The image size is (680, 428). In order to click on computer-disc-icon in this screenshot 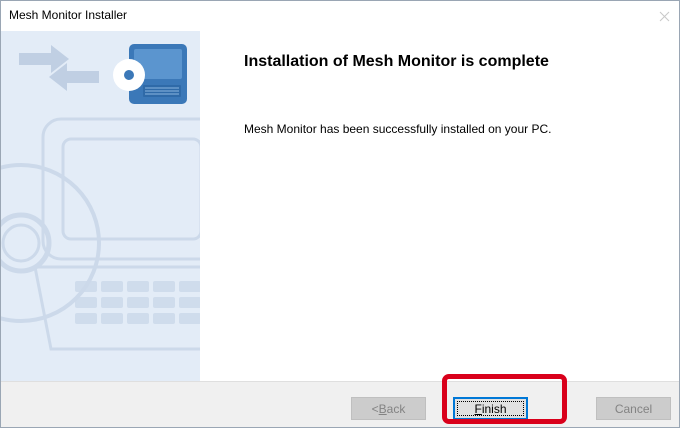, I will do `click(150, 74)`.